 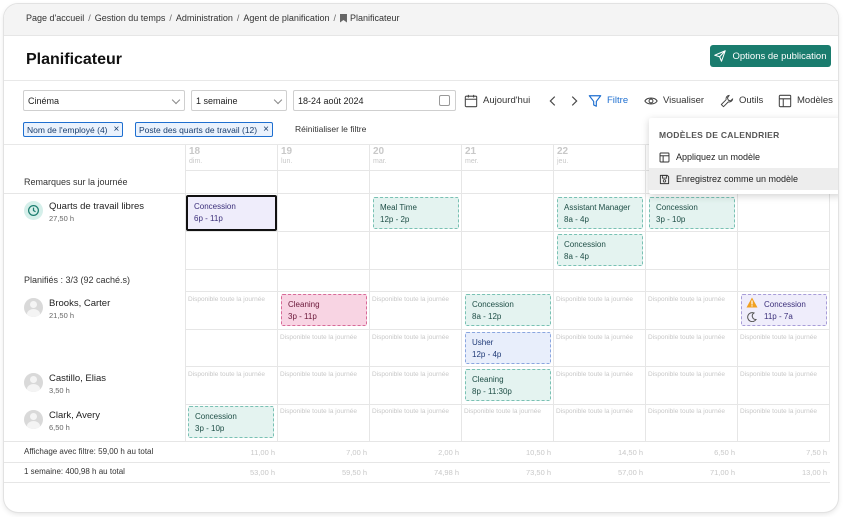 I want to click on shift-card: Concession 8a - 12p, so click(x=508, y=310).